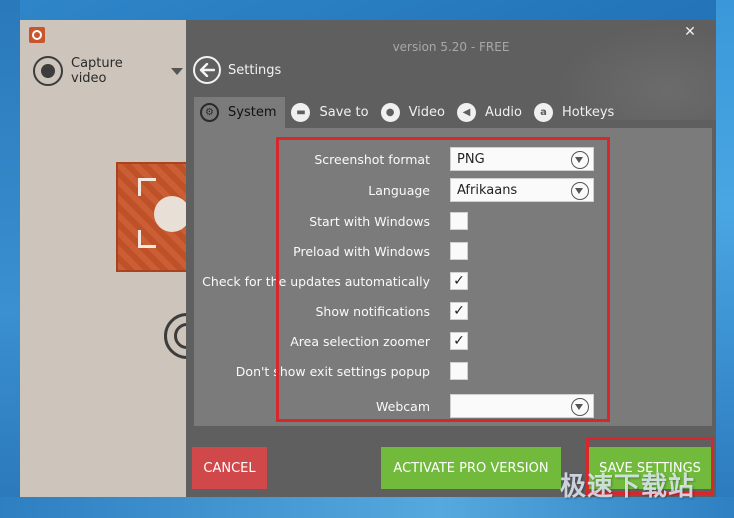  Describe the element at coordinates (229, 468) in the screenshot. I see `cancel-button: CANCEL` at that location.